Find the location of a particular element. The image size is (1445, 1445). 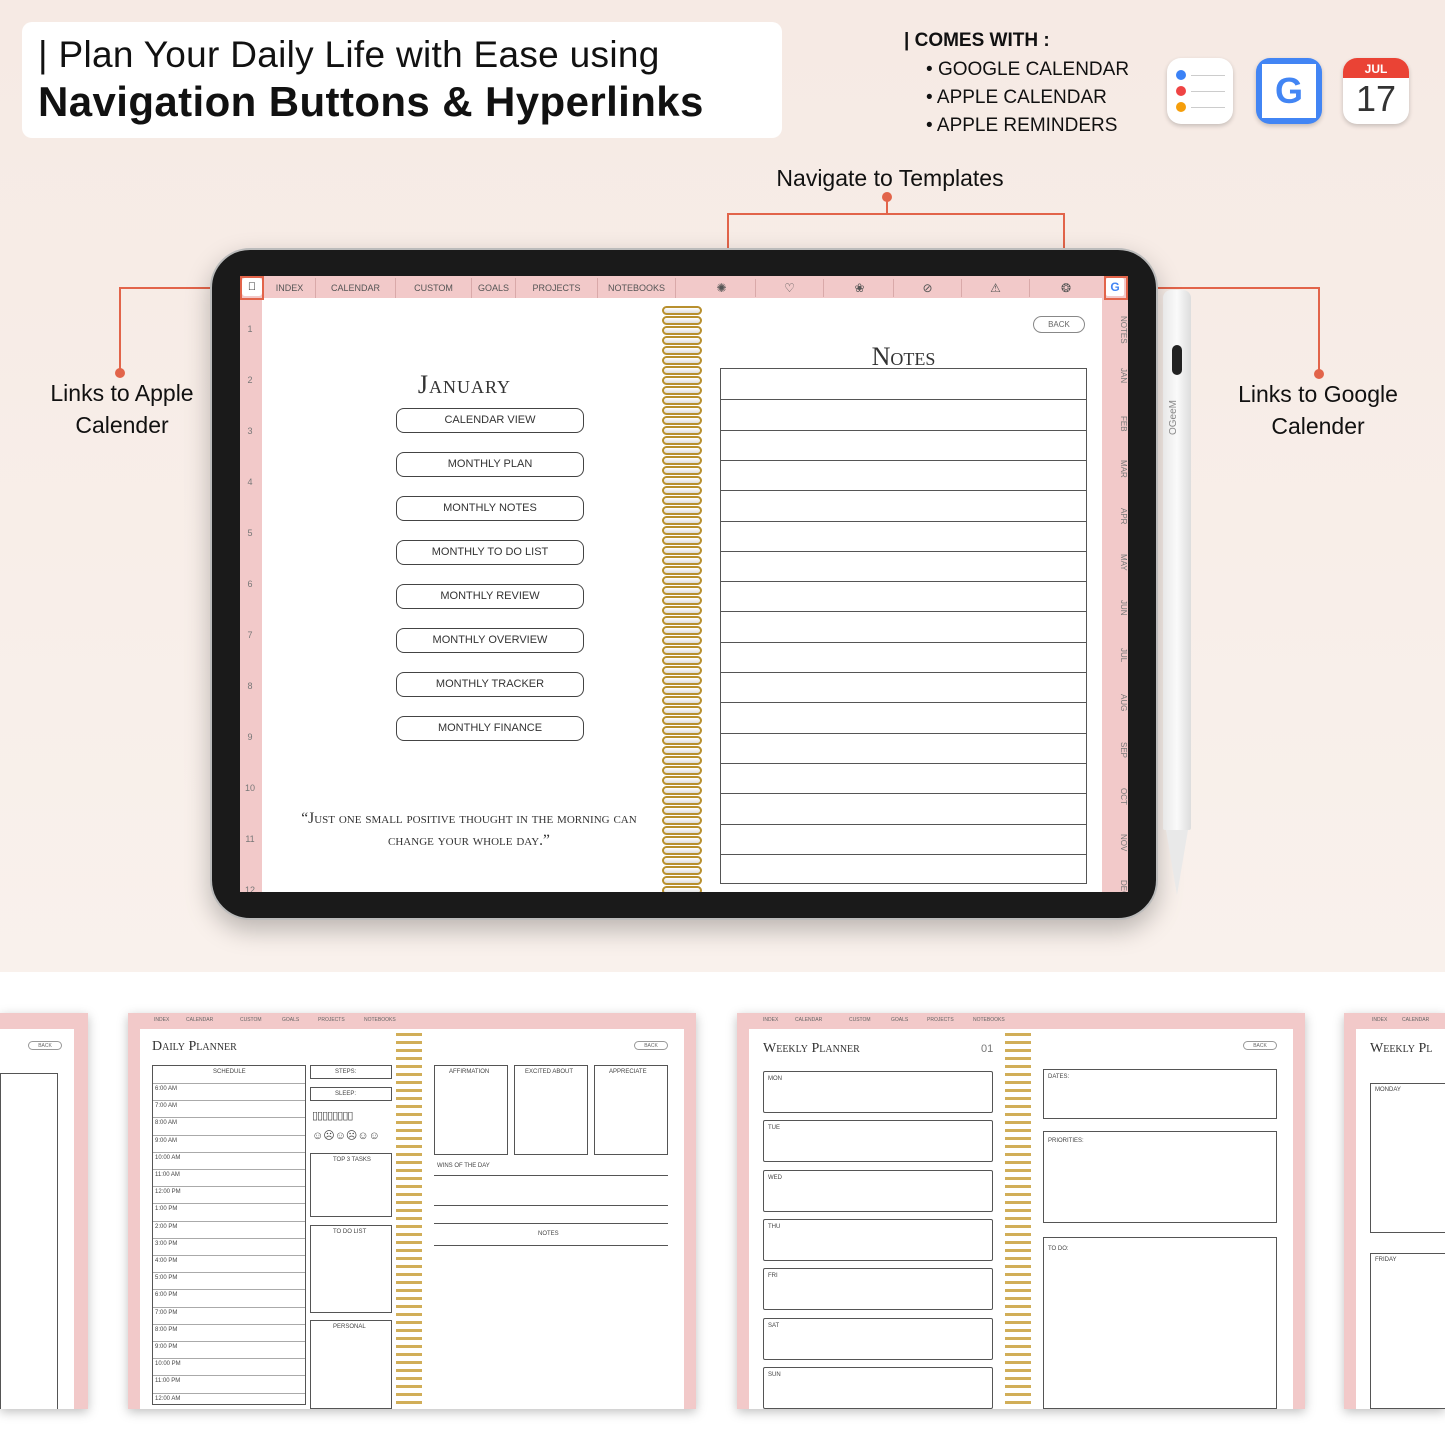

number-tab: 11 is located at coordinates (250, 839).